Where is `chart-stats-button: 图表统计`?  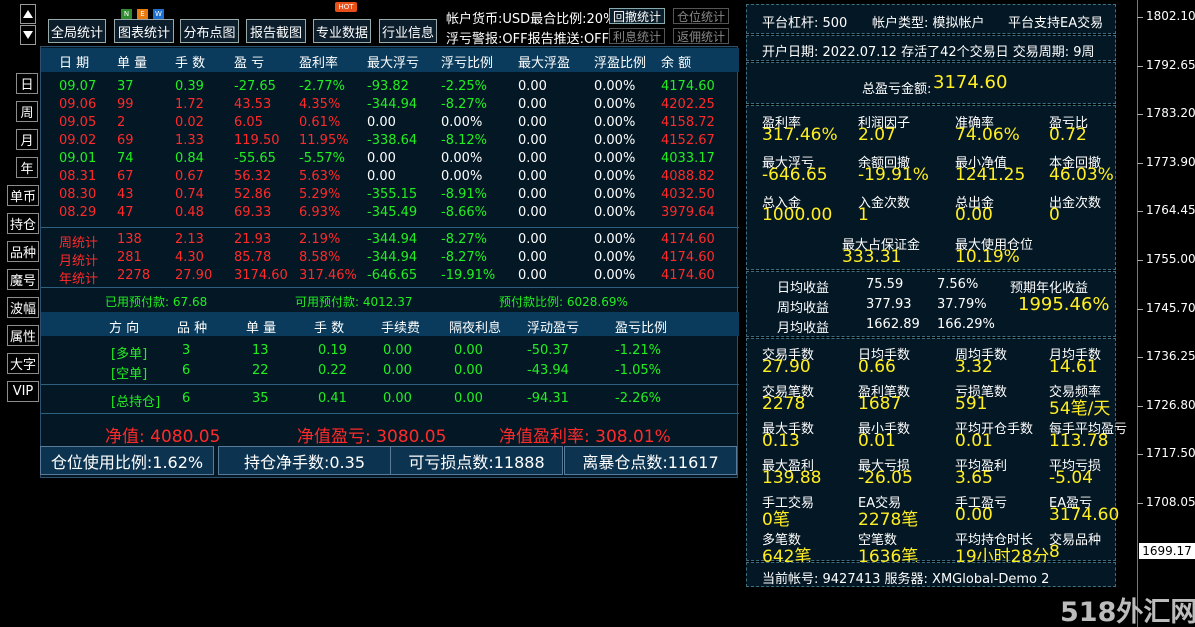
chart-stats-button: 图表统计 is located at coordinates (144, 31).